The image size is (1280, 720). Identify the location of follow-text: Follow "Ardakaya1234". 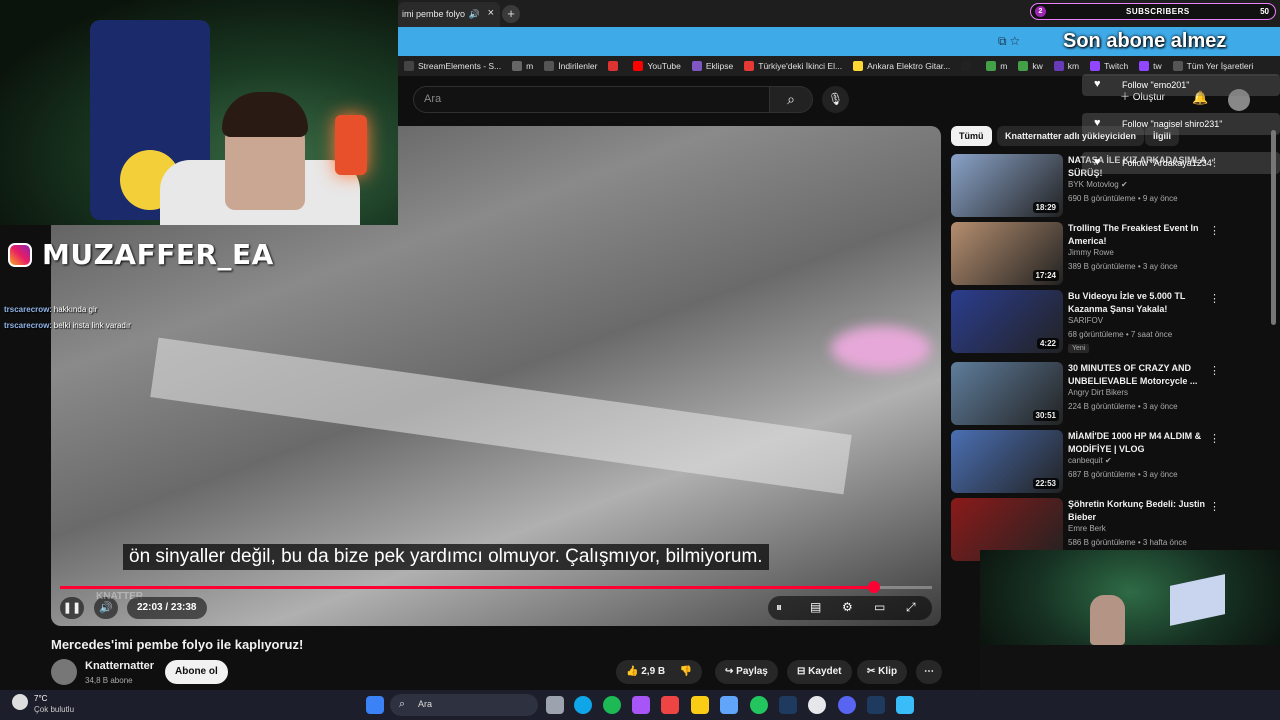
(1168, 163).